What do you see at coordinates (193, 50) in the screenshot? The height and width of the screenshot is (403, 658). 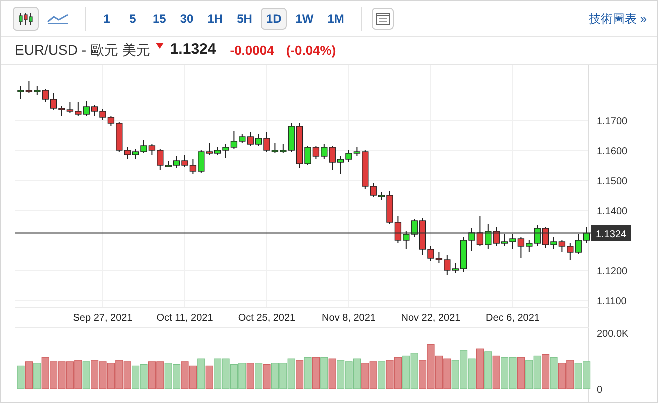 I see `price: 1.1324` at bounding box center [193, 50].